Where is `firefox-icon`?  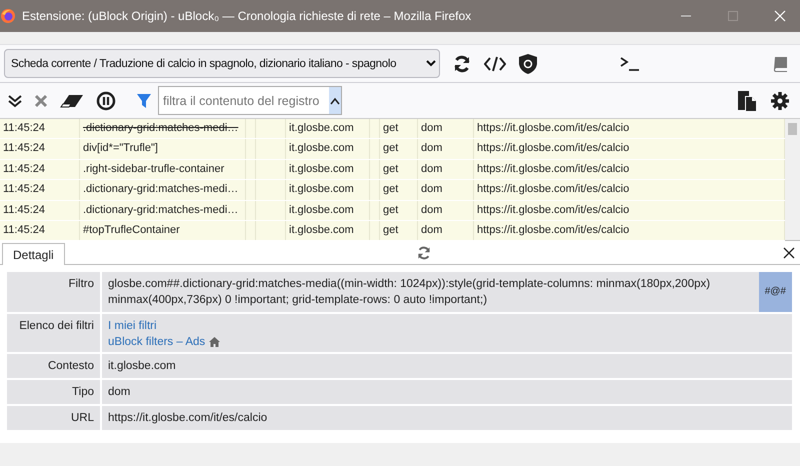 firefox-icon is located at coordinates (8, 16).